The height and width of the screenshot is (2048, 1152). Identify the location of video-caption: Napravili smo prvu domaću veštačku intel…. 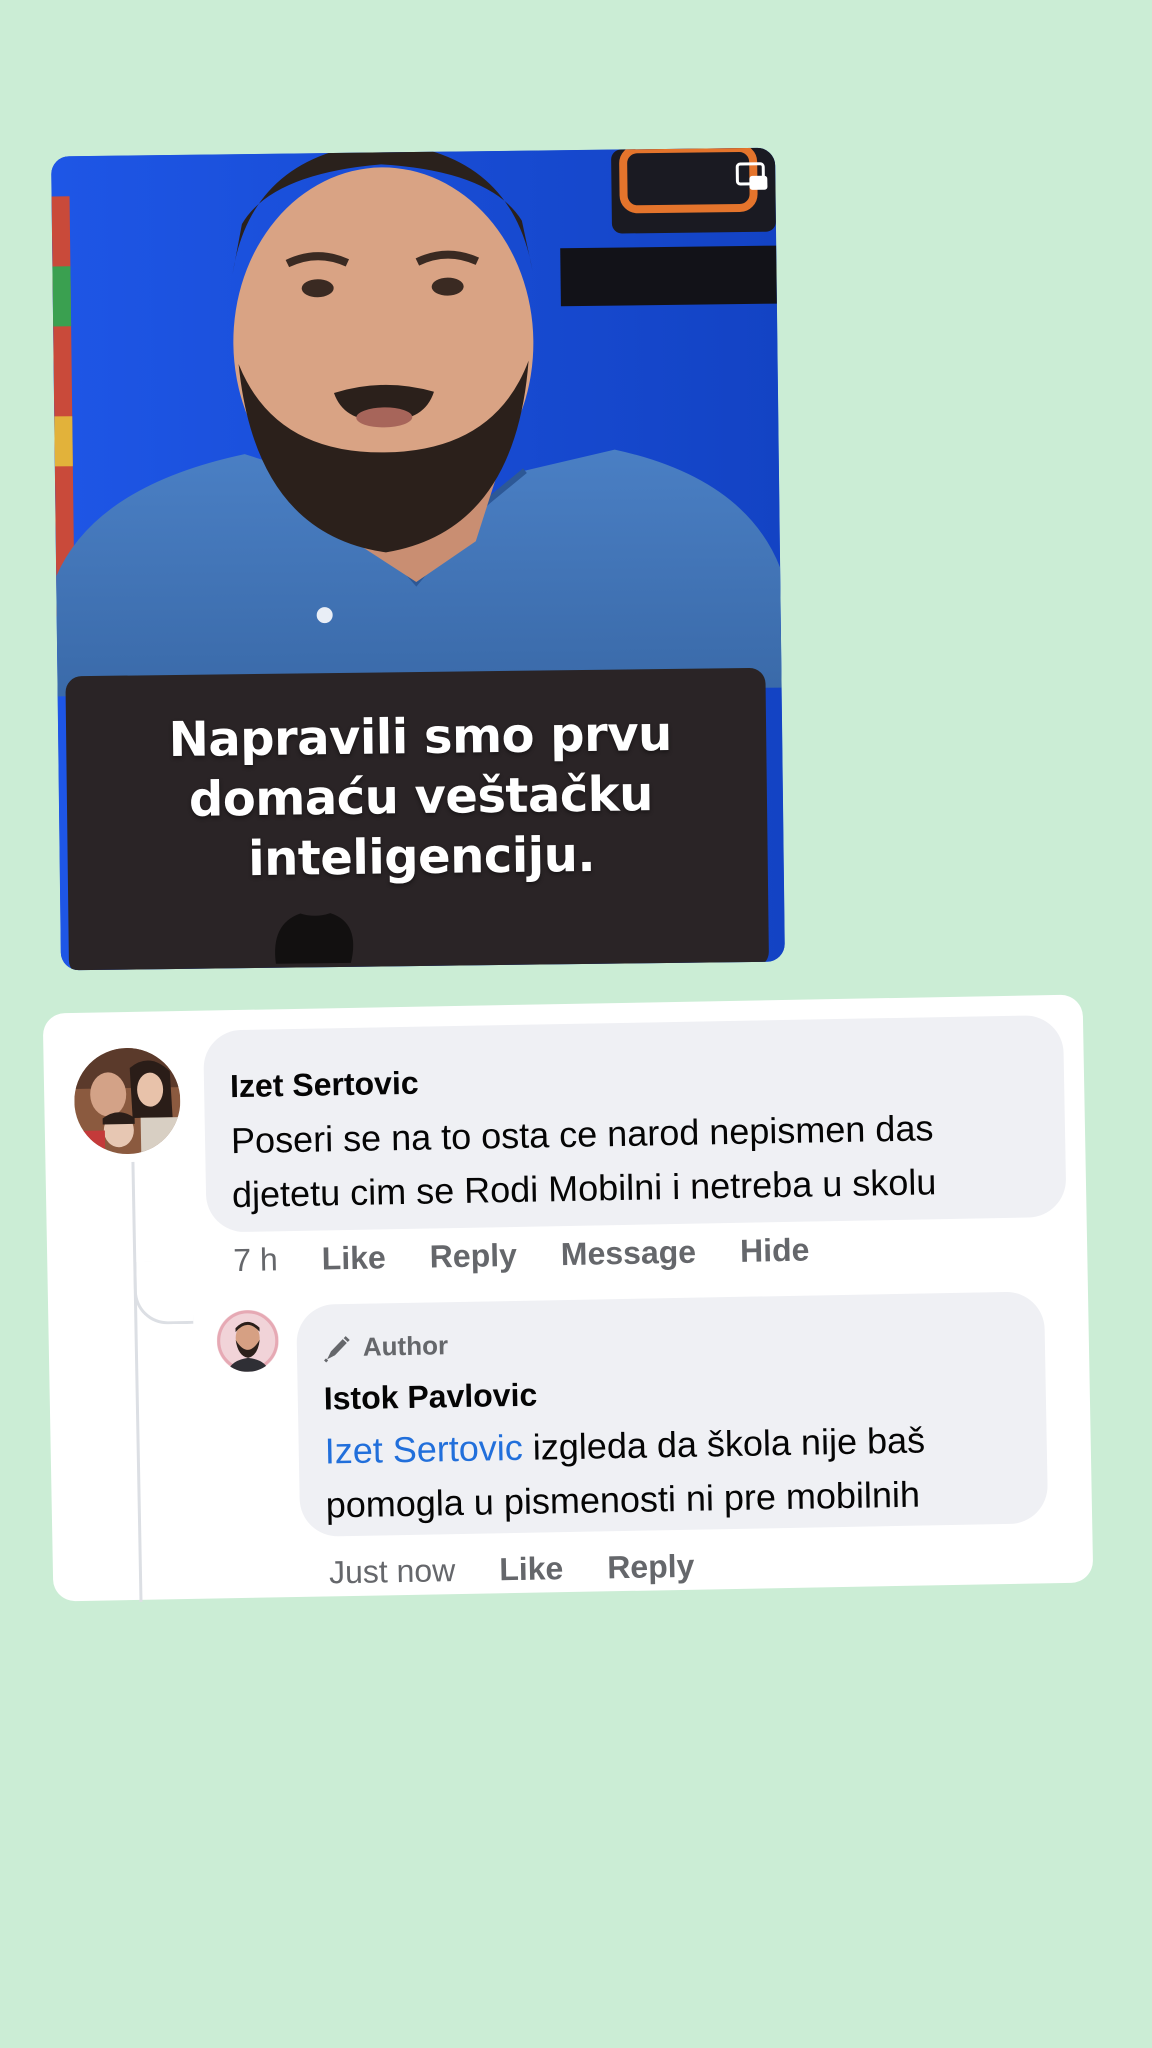
(420, 796).